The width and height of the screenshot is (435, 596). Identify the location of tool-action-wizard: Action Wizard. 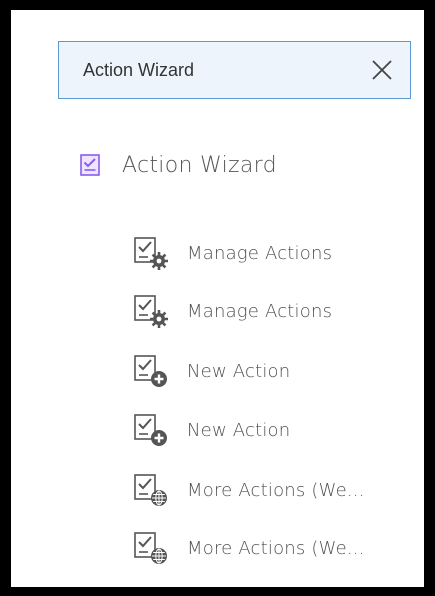
(178, 165).